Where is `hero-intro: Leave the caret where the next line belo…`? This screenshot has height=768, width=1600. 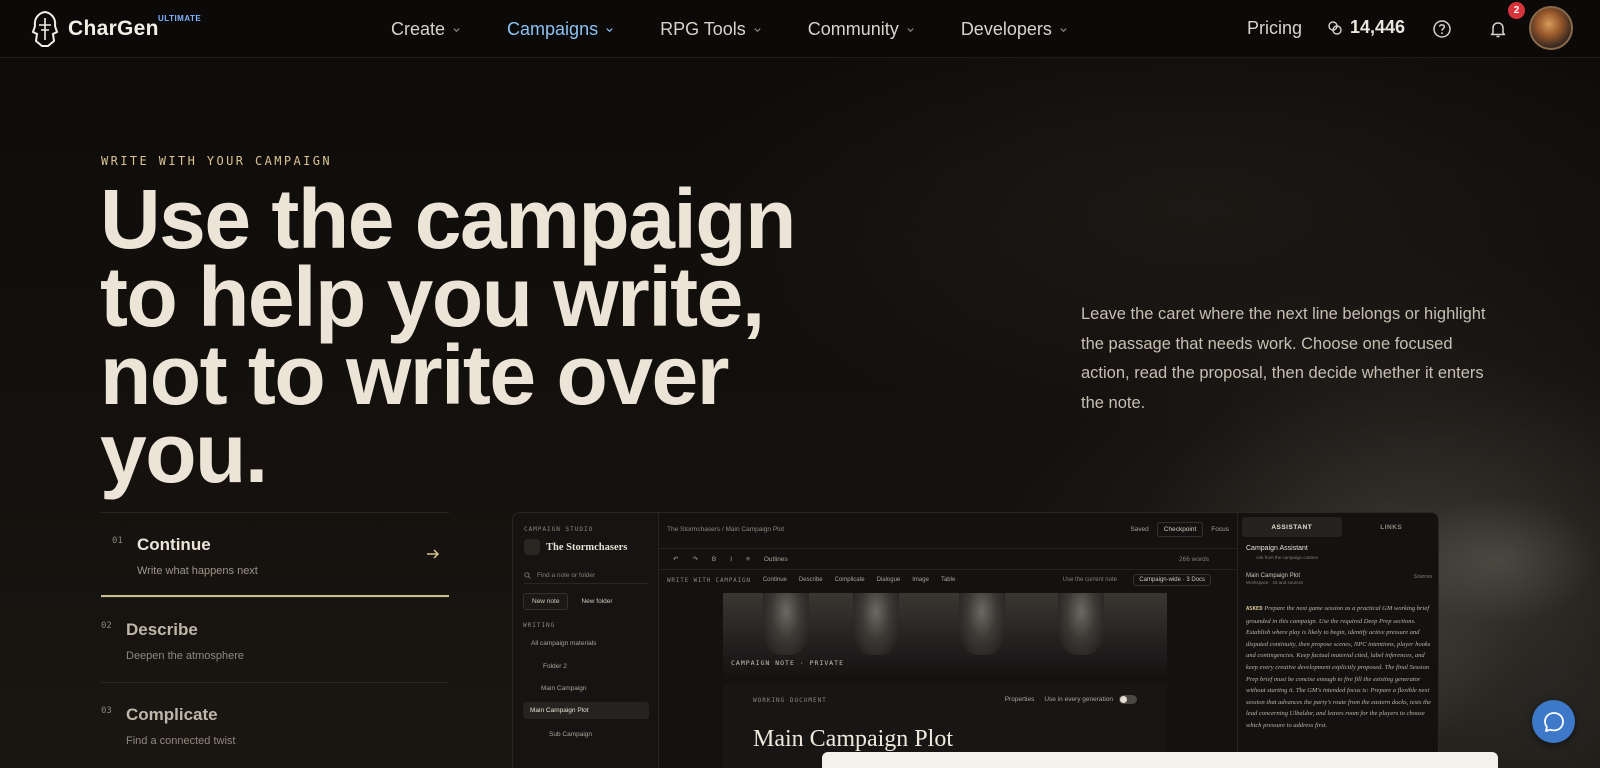 hero-intro: Leave the caret where the next line belo… is located at coordinates (1283, 358).